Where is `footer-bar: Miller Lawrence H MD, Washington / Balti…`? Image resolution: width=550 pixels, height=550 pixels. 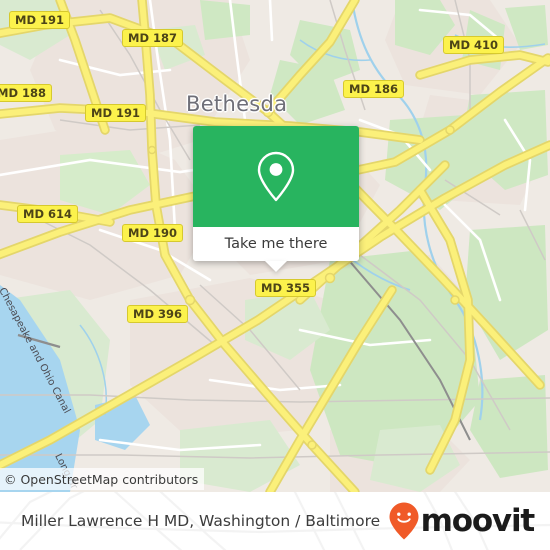
footer-bar: Miller Lawrence H MD, Washington / Balti… is located at coordinates (275, 521).